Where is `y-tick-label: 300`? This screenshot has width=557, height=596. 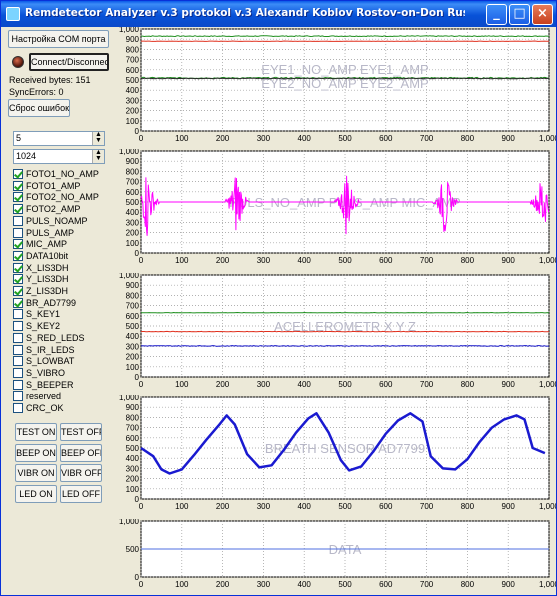
y-tick-label: 300 is located at coordinates (133, 222).